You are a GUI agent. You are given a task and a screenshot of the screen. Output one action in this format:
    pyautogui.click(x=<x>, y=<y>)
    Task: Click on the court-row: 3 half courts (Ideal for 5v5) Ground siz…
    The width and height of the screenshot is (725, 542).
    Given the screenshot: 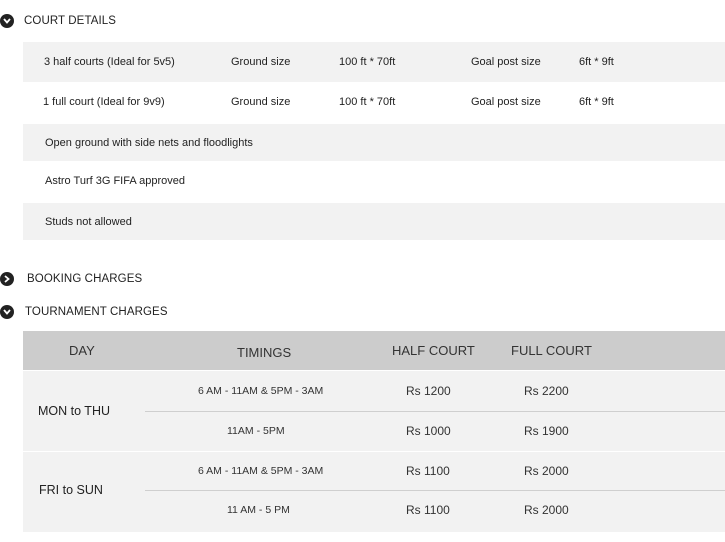 What is the action you would take?
    pyautogui.click(x=374, y=62)
    